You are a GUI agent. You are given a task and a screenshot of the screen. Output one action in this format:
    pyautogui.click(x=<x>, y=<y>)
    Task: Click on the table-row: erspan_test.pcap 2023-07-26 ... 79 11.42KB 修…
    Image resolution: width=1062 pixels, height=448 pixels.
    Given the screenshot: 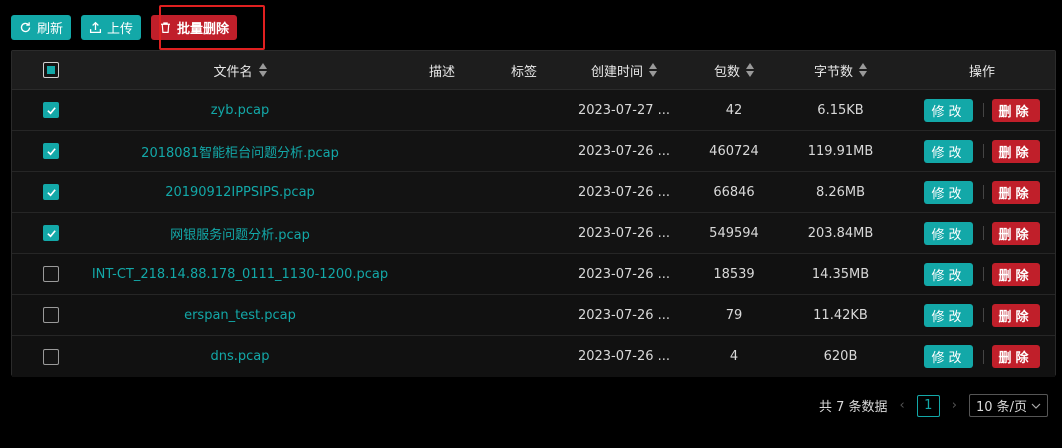 What is the action you would take?
    pyautogui.click(x=533, y=315)
    